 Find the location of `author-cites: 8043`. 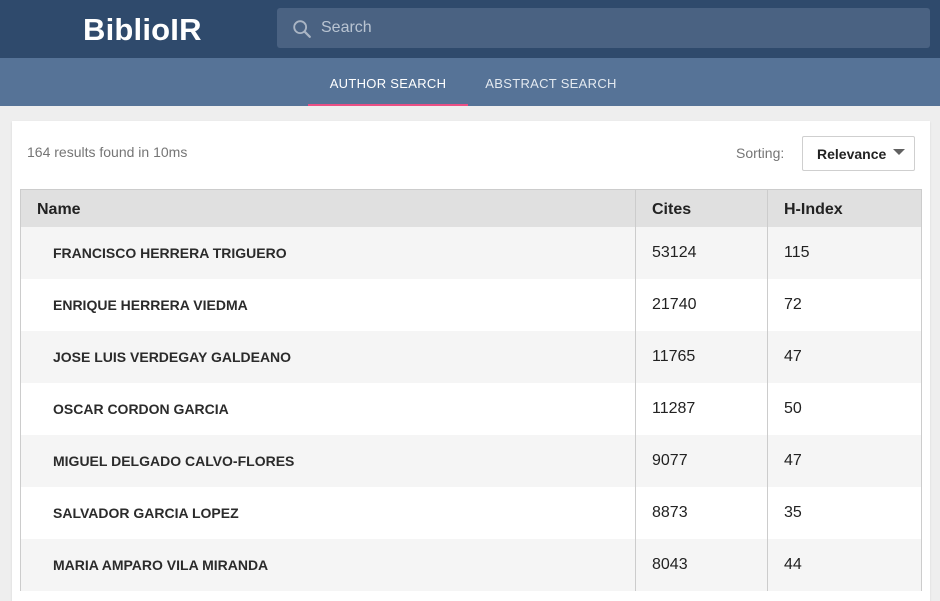

author-cites: 8043 is located at coordinates (702, 565).